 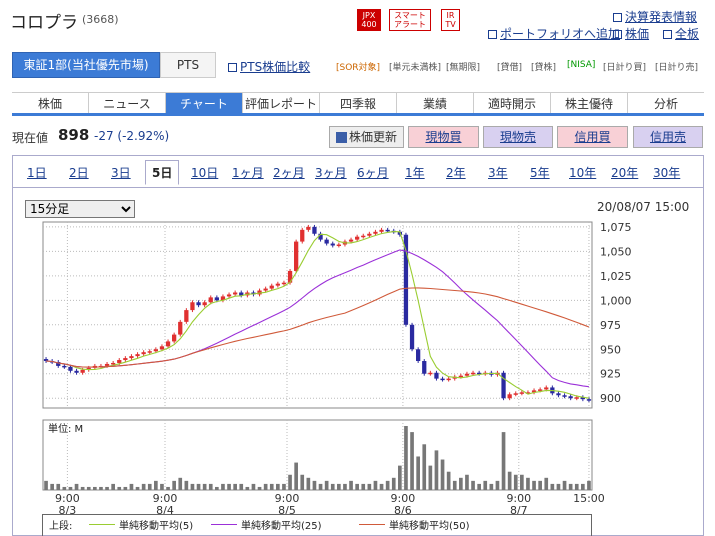 I want to click on volume-unit-label: 単位: M, so click(x=65, y=428).